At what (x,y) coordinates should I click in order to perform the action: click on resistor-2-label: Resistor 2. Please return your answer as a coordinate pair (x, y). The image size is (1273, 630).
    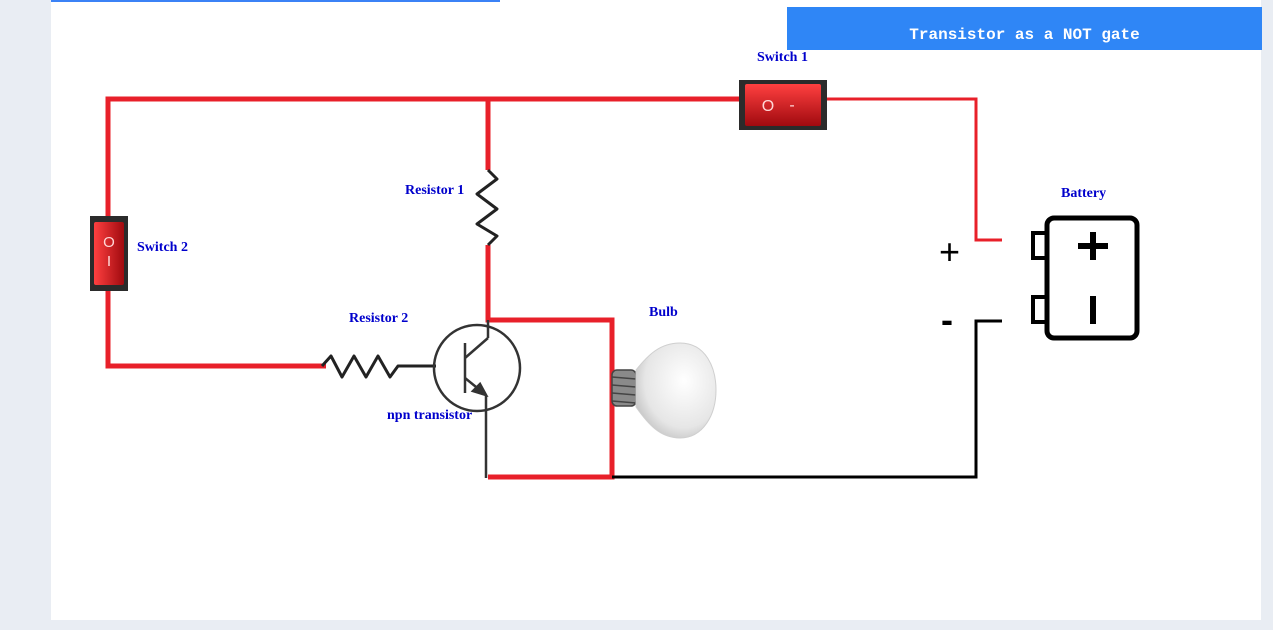
    Looking at the image, I should click on (379, 318).